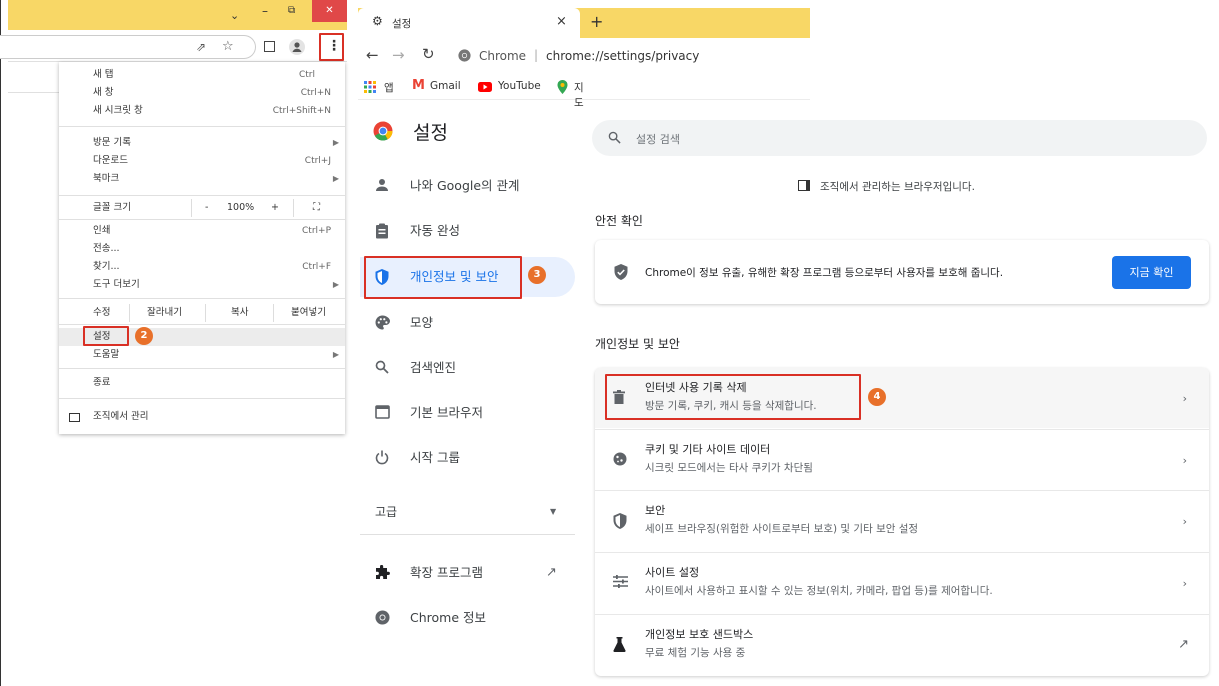  Describe the element at coordinates (234, 15) in the screenshot. I see `tab-search-icon: ⌄` at that location.